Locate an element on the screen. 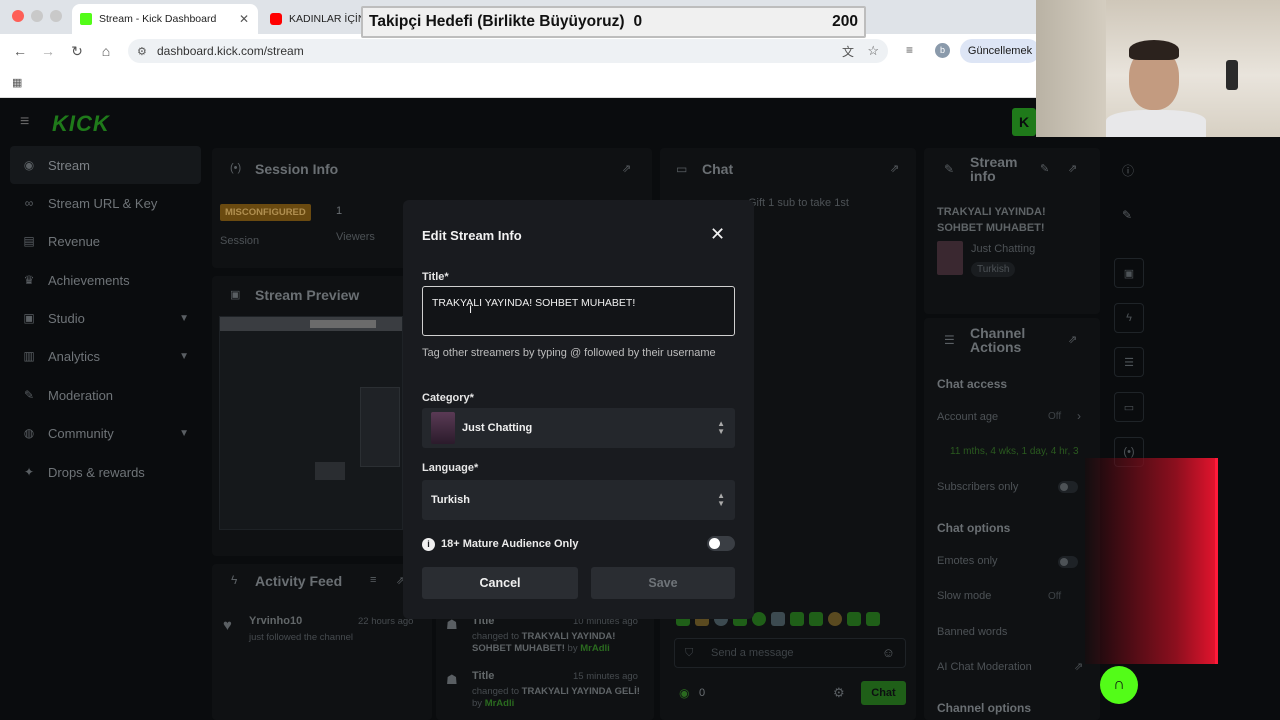 The image size is (1280, 720). minimize-window-button is located at coordinates (37, 16).